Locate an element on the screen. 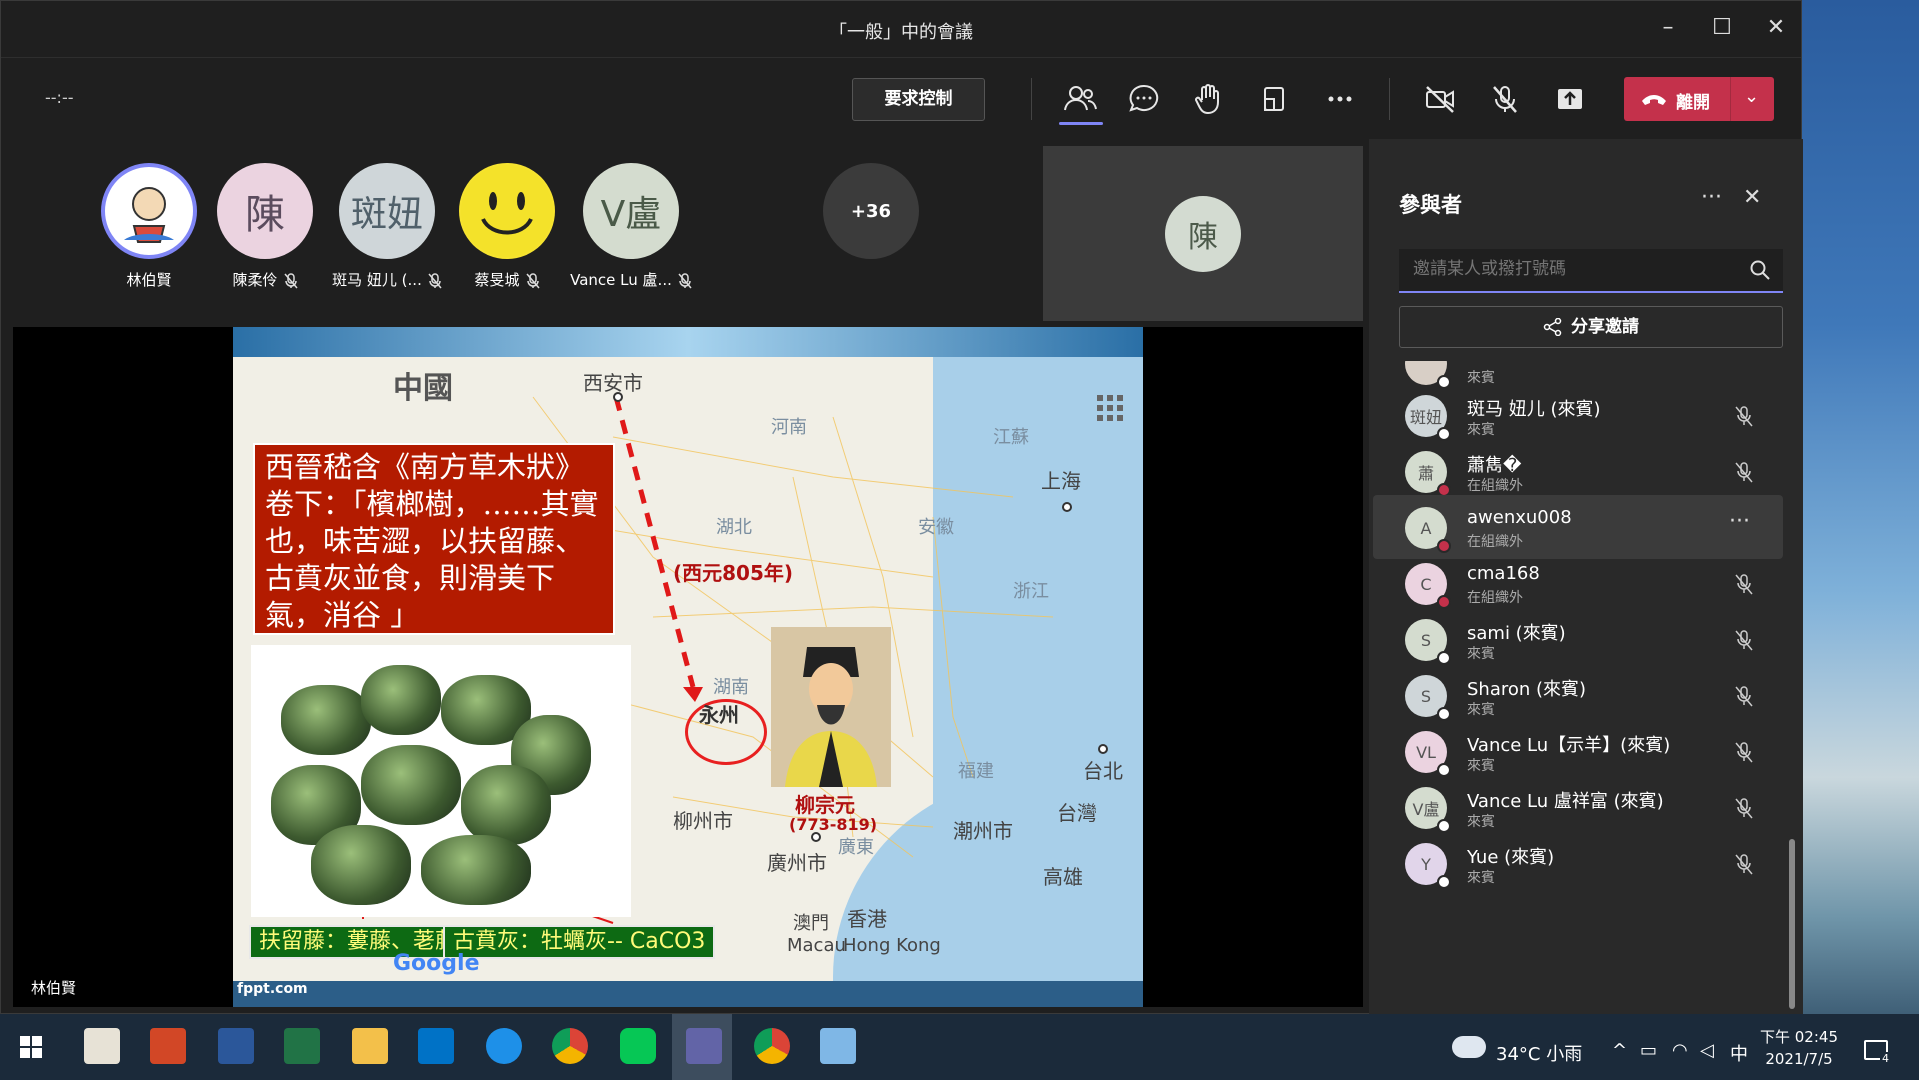  camera-off-icon is located at coordinates (1440, 99).